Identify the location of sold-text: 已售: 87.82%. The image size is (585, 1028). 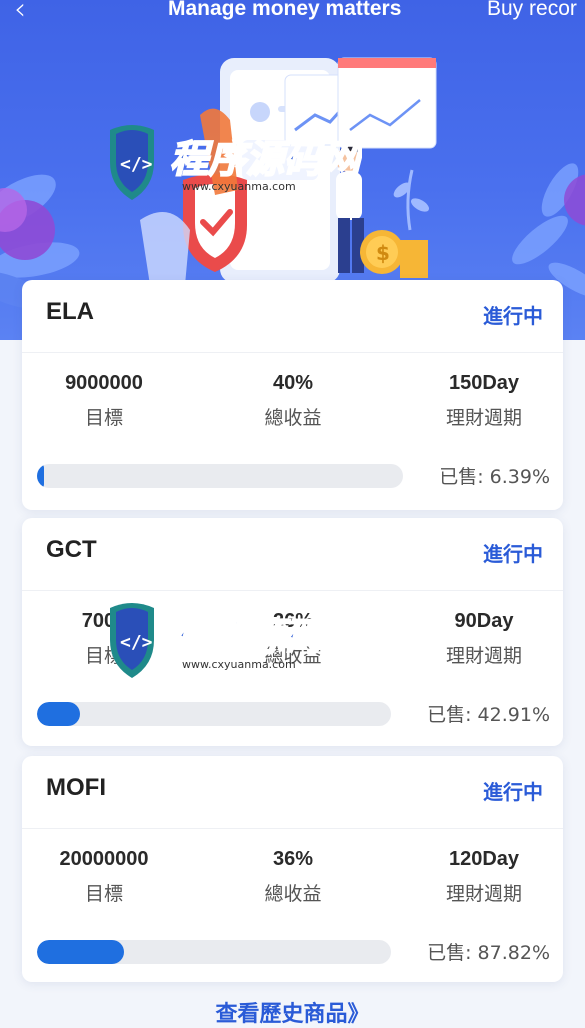
(488, 951).